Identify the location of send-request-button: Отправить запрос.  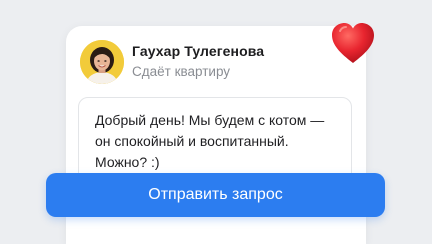
(215, 195).